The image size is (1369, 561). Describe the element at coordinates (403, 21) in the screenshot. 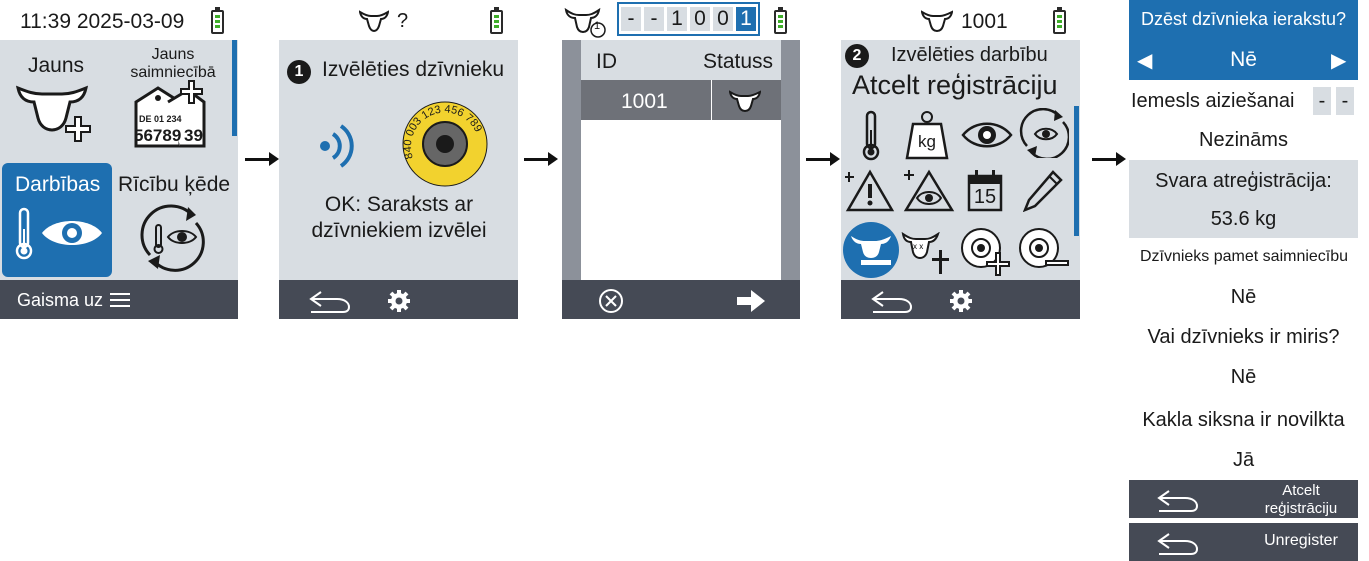

I see `status-text: ?` at that location.